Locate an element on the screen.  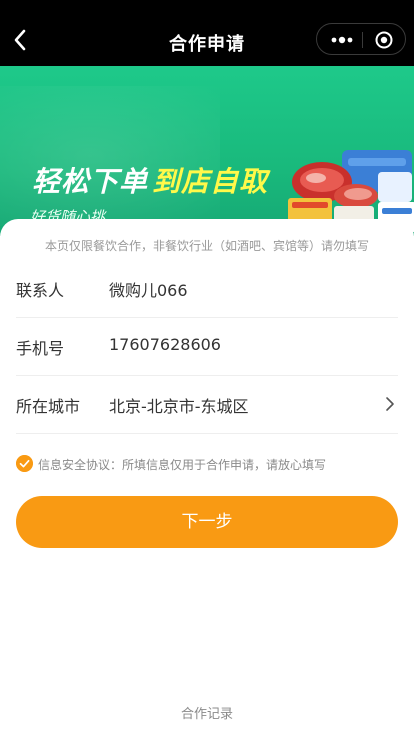
city-row: 所在城市 北京-北京市-东城区 is located at coordinates (207, 404).